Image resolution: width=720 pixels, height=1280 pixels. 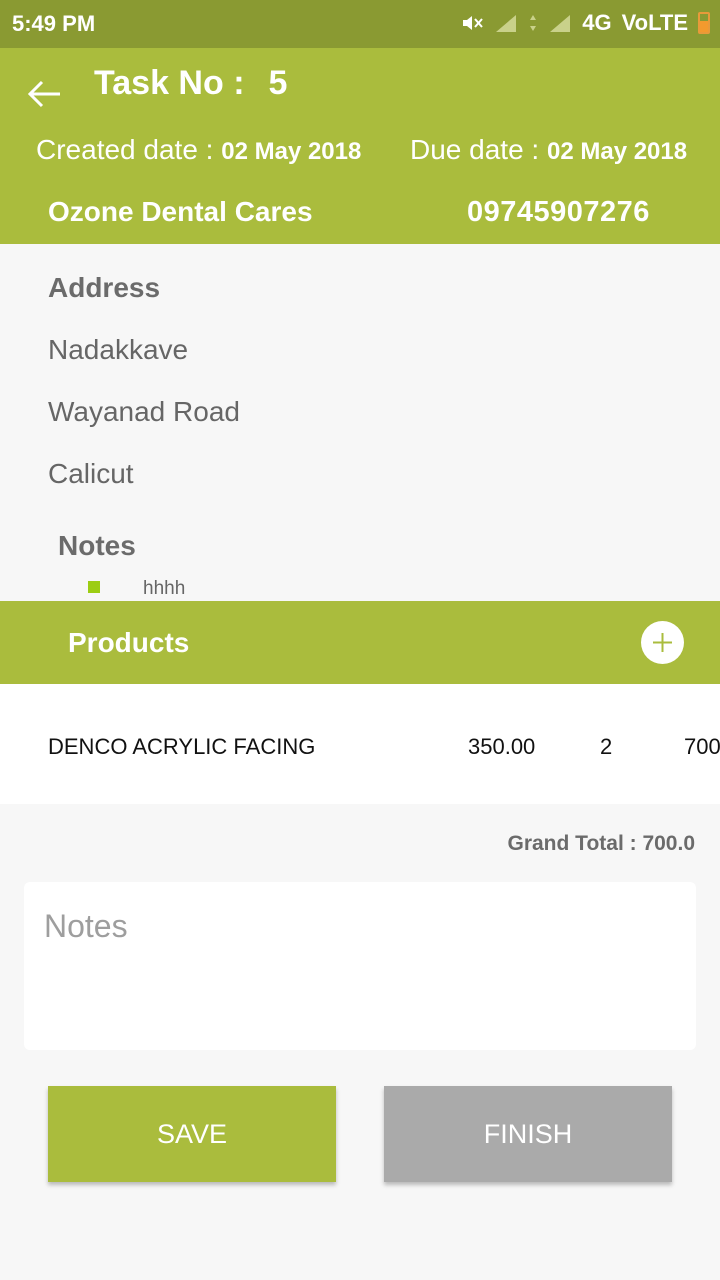 I want to click on due-date-label: Due date :, so click(x=475, y=149).